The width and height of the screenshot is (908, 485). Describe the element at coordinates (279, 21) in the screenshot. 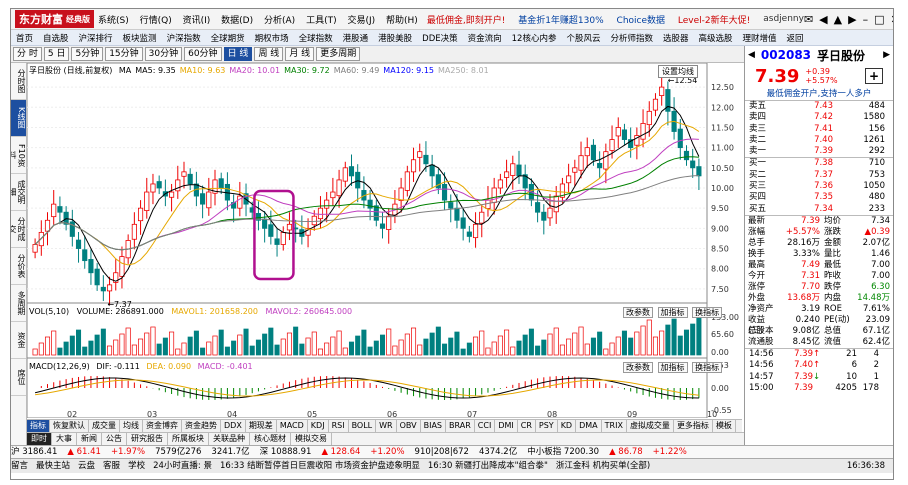

I see `menu-analysis: 分析(A)` at that location.